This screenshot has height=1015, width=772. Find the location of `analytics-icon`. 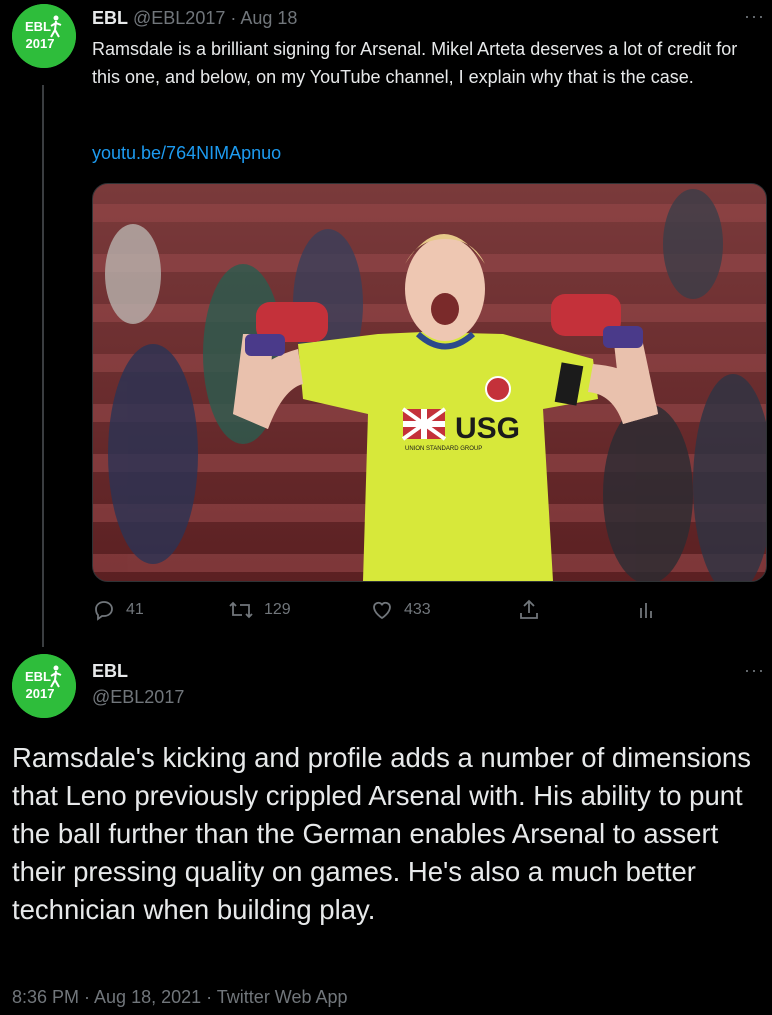

analytics-icon is located at coordinates (646, 610).